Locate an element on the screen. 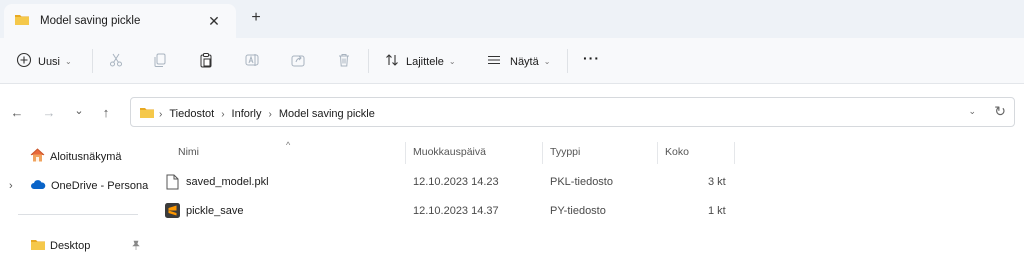 This screenshot has height=258, width=1024. file-size: 3 kt is located at coordinates (717, 182).